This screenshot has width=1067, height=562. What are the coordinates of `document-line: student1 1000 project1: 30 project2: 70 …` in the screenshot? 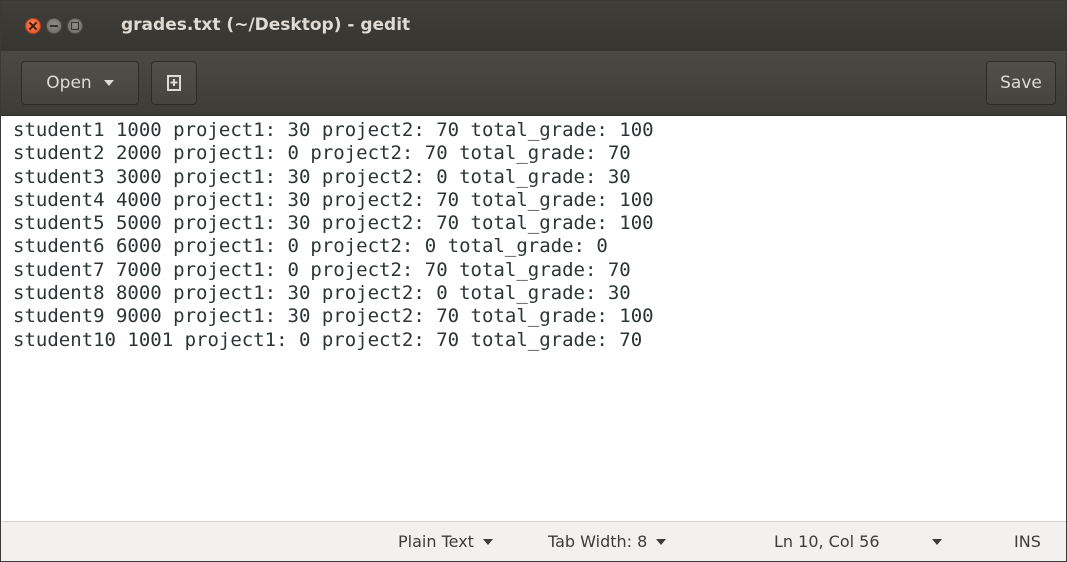 It's located at (333, 130).